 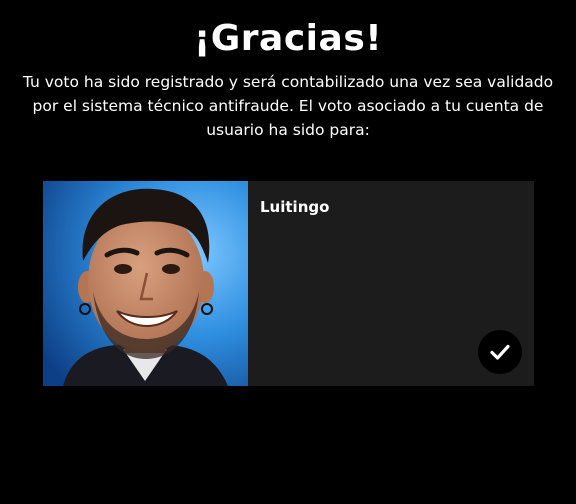 I want to click on check-icon, so click(x=500, y=352).